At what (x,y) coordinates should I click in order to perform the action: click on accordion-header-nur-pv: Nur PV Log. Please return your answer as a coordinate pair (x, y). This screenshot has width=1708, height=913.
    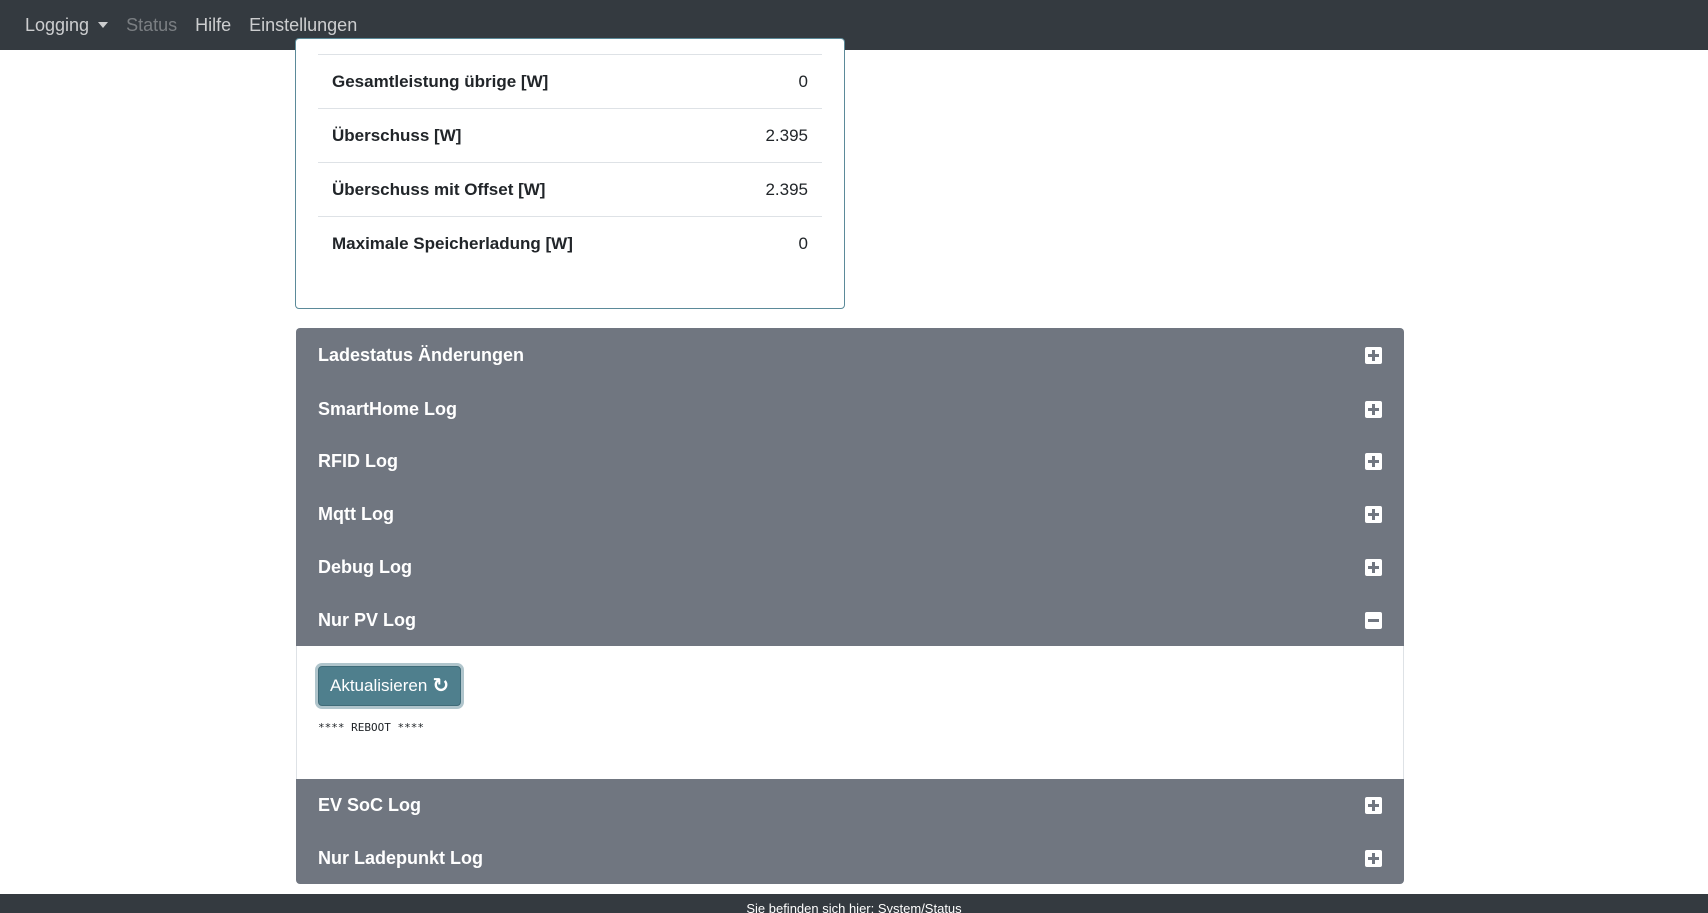
    Looking at the image, I should click on (850, 620).